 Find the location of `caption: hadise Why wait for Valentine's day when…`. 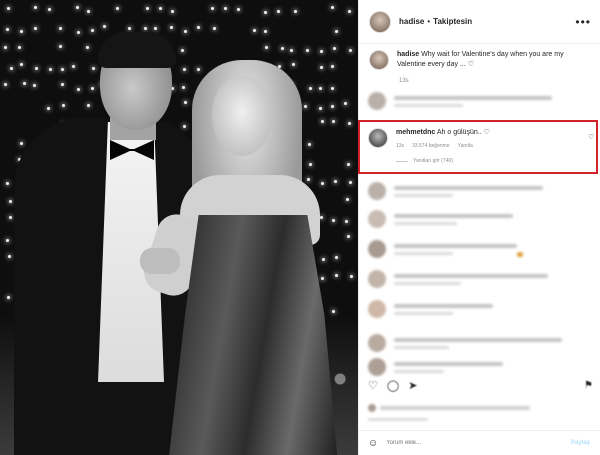

caption: hadise Why wait for Valentine's day when… is located at coordinates (481, 60).